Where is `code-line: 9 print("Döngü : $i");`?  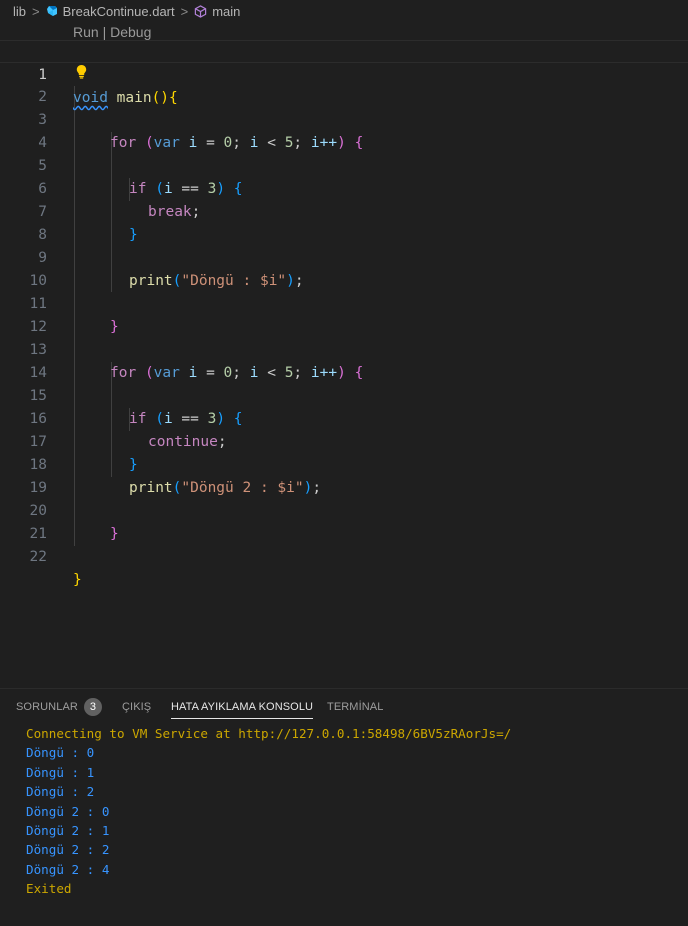
code-line: 9 print("Döngü : $i"); is located at coordinates (344, 256).